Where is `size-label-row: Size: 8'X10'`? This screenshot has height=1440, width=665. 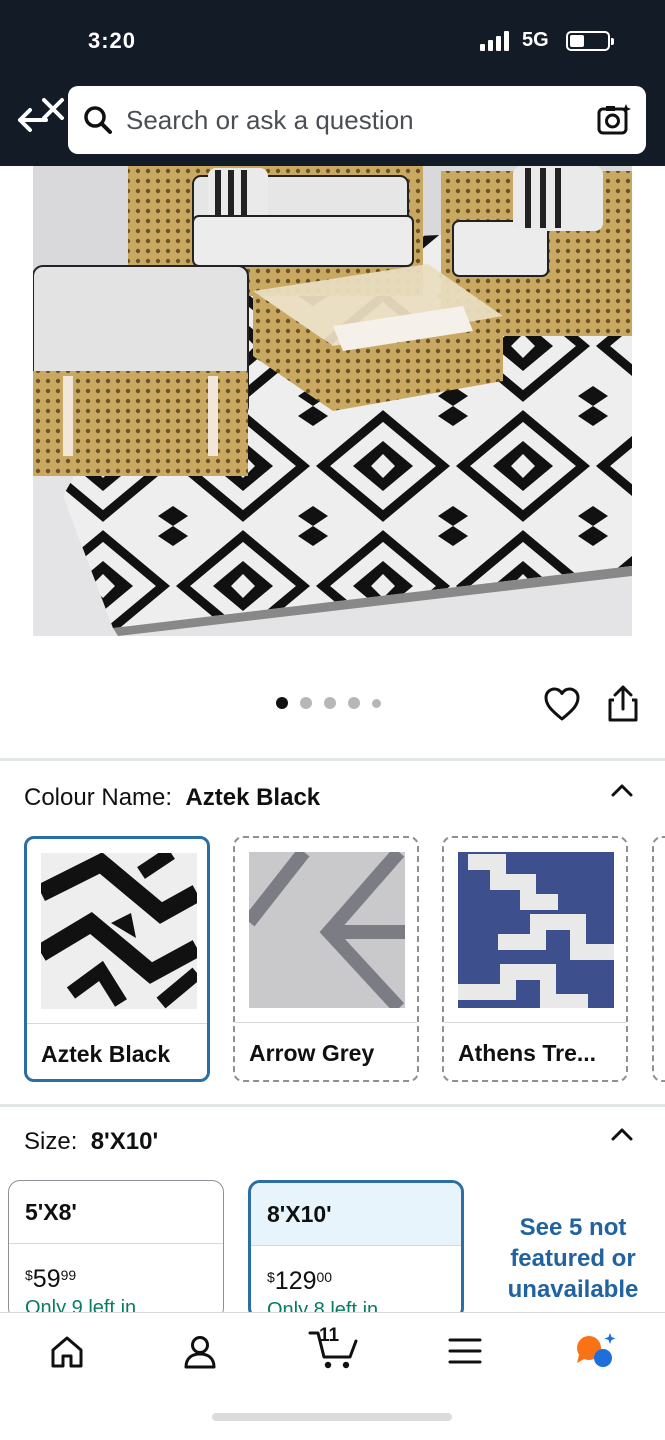
size-label-row: Size: 8'X10' is located at coordinates (91, 1142).